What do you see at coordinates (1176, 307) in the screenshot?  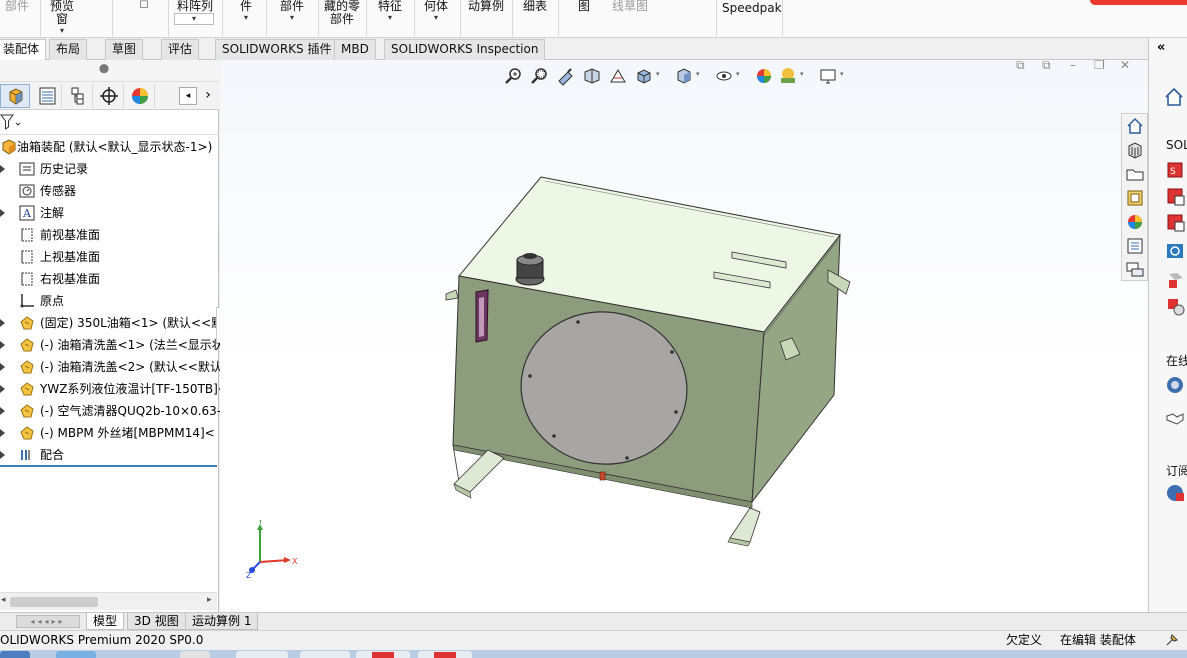 I see `community-icon` at bounding box center [1176, 307].